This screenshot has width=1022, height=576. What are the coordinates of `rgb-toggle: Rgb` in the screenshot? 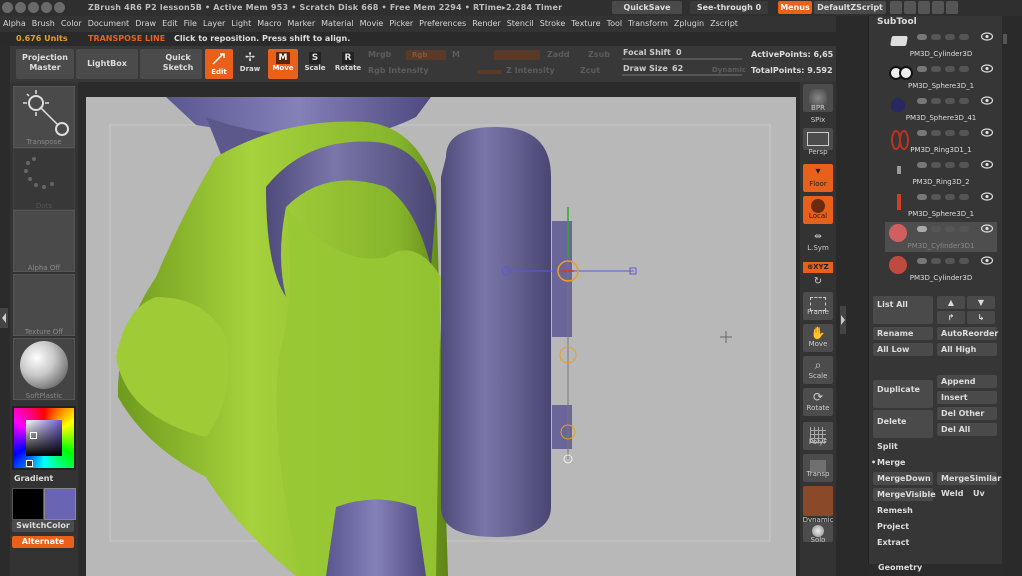 It's located at (426, 55).